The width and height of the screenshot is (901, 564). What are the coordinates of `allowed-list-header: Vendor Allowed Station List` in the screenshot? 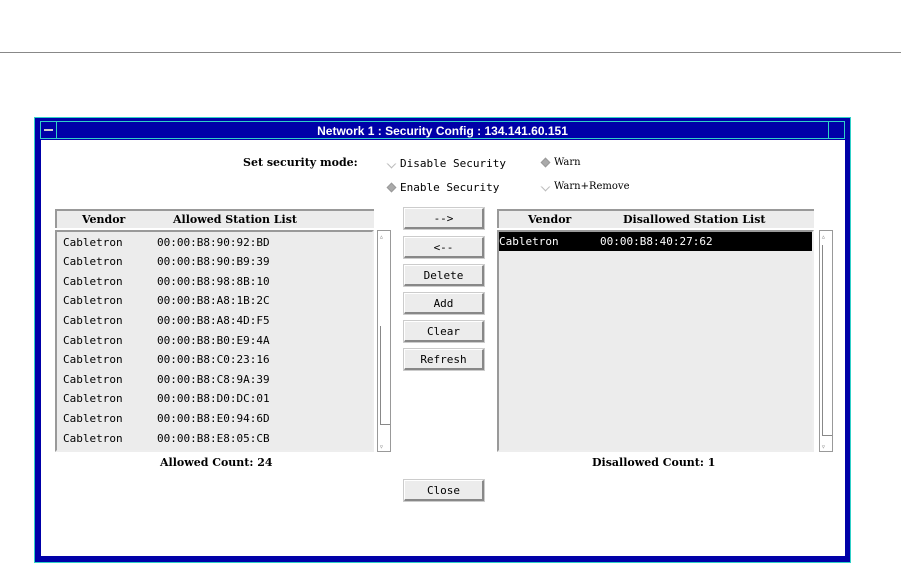 It's located at (214, 218).